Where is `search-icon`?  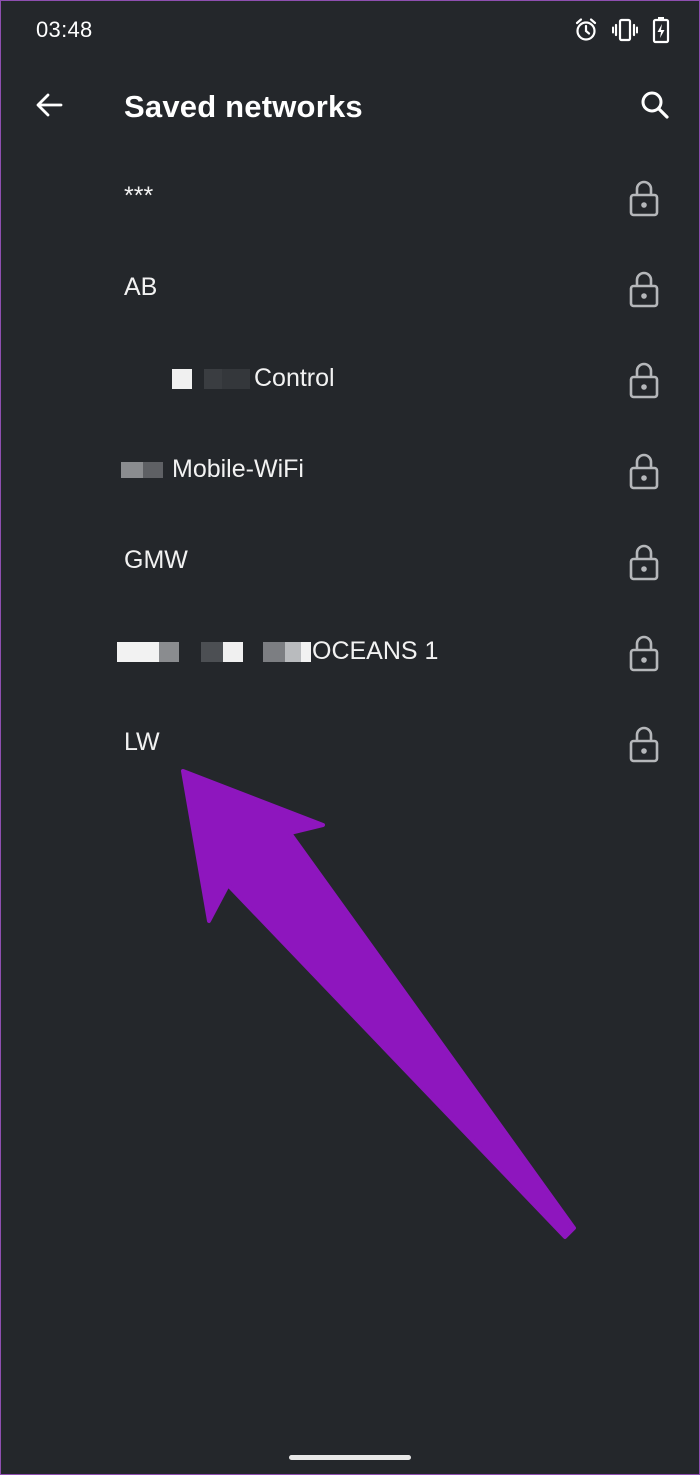
search-icon is located at coordinates (655, 107).